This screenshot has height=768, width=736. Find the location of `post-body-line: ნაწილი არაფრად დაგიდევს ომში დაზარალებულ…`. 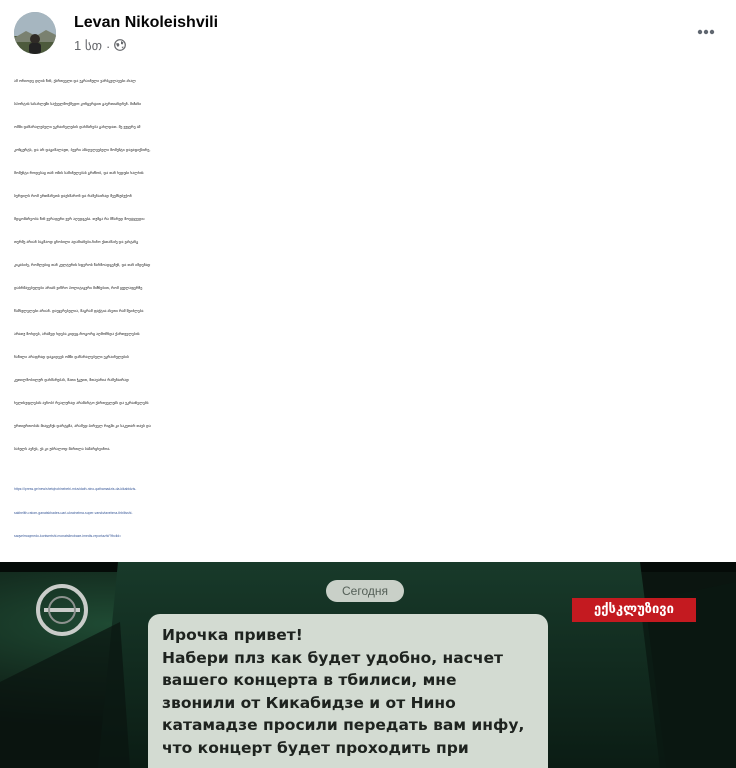

post-body-line: ნაწილი არაფრად დაგიდევს ომში დაზარალებულ… is located at coordinates (71, 357).